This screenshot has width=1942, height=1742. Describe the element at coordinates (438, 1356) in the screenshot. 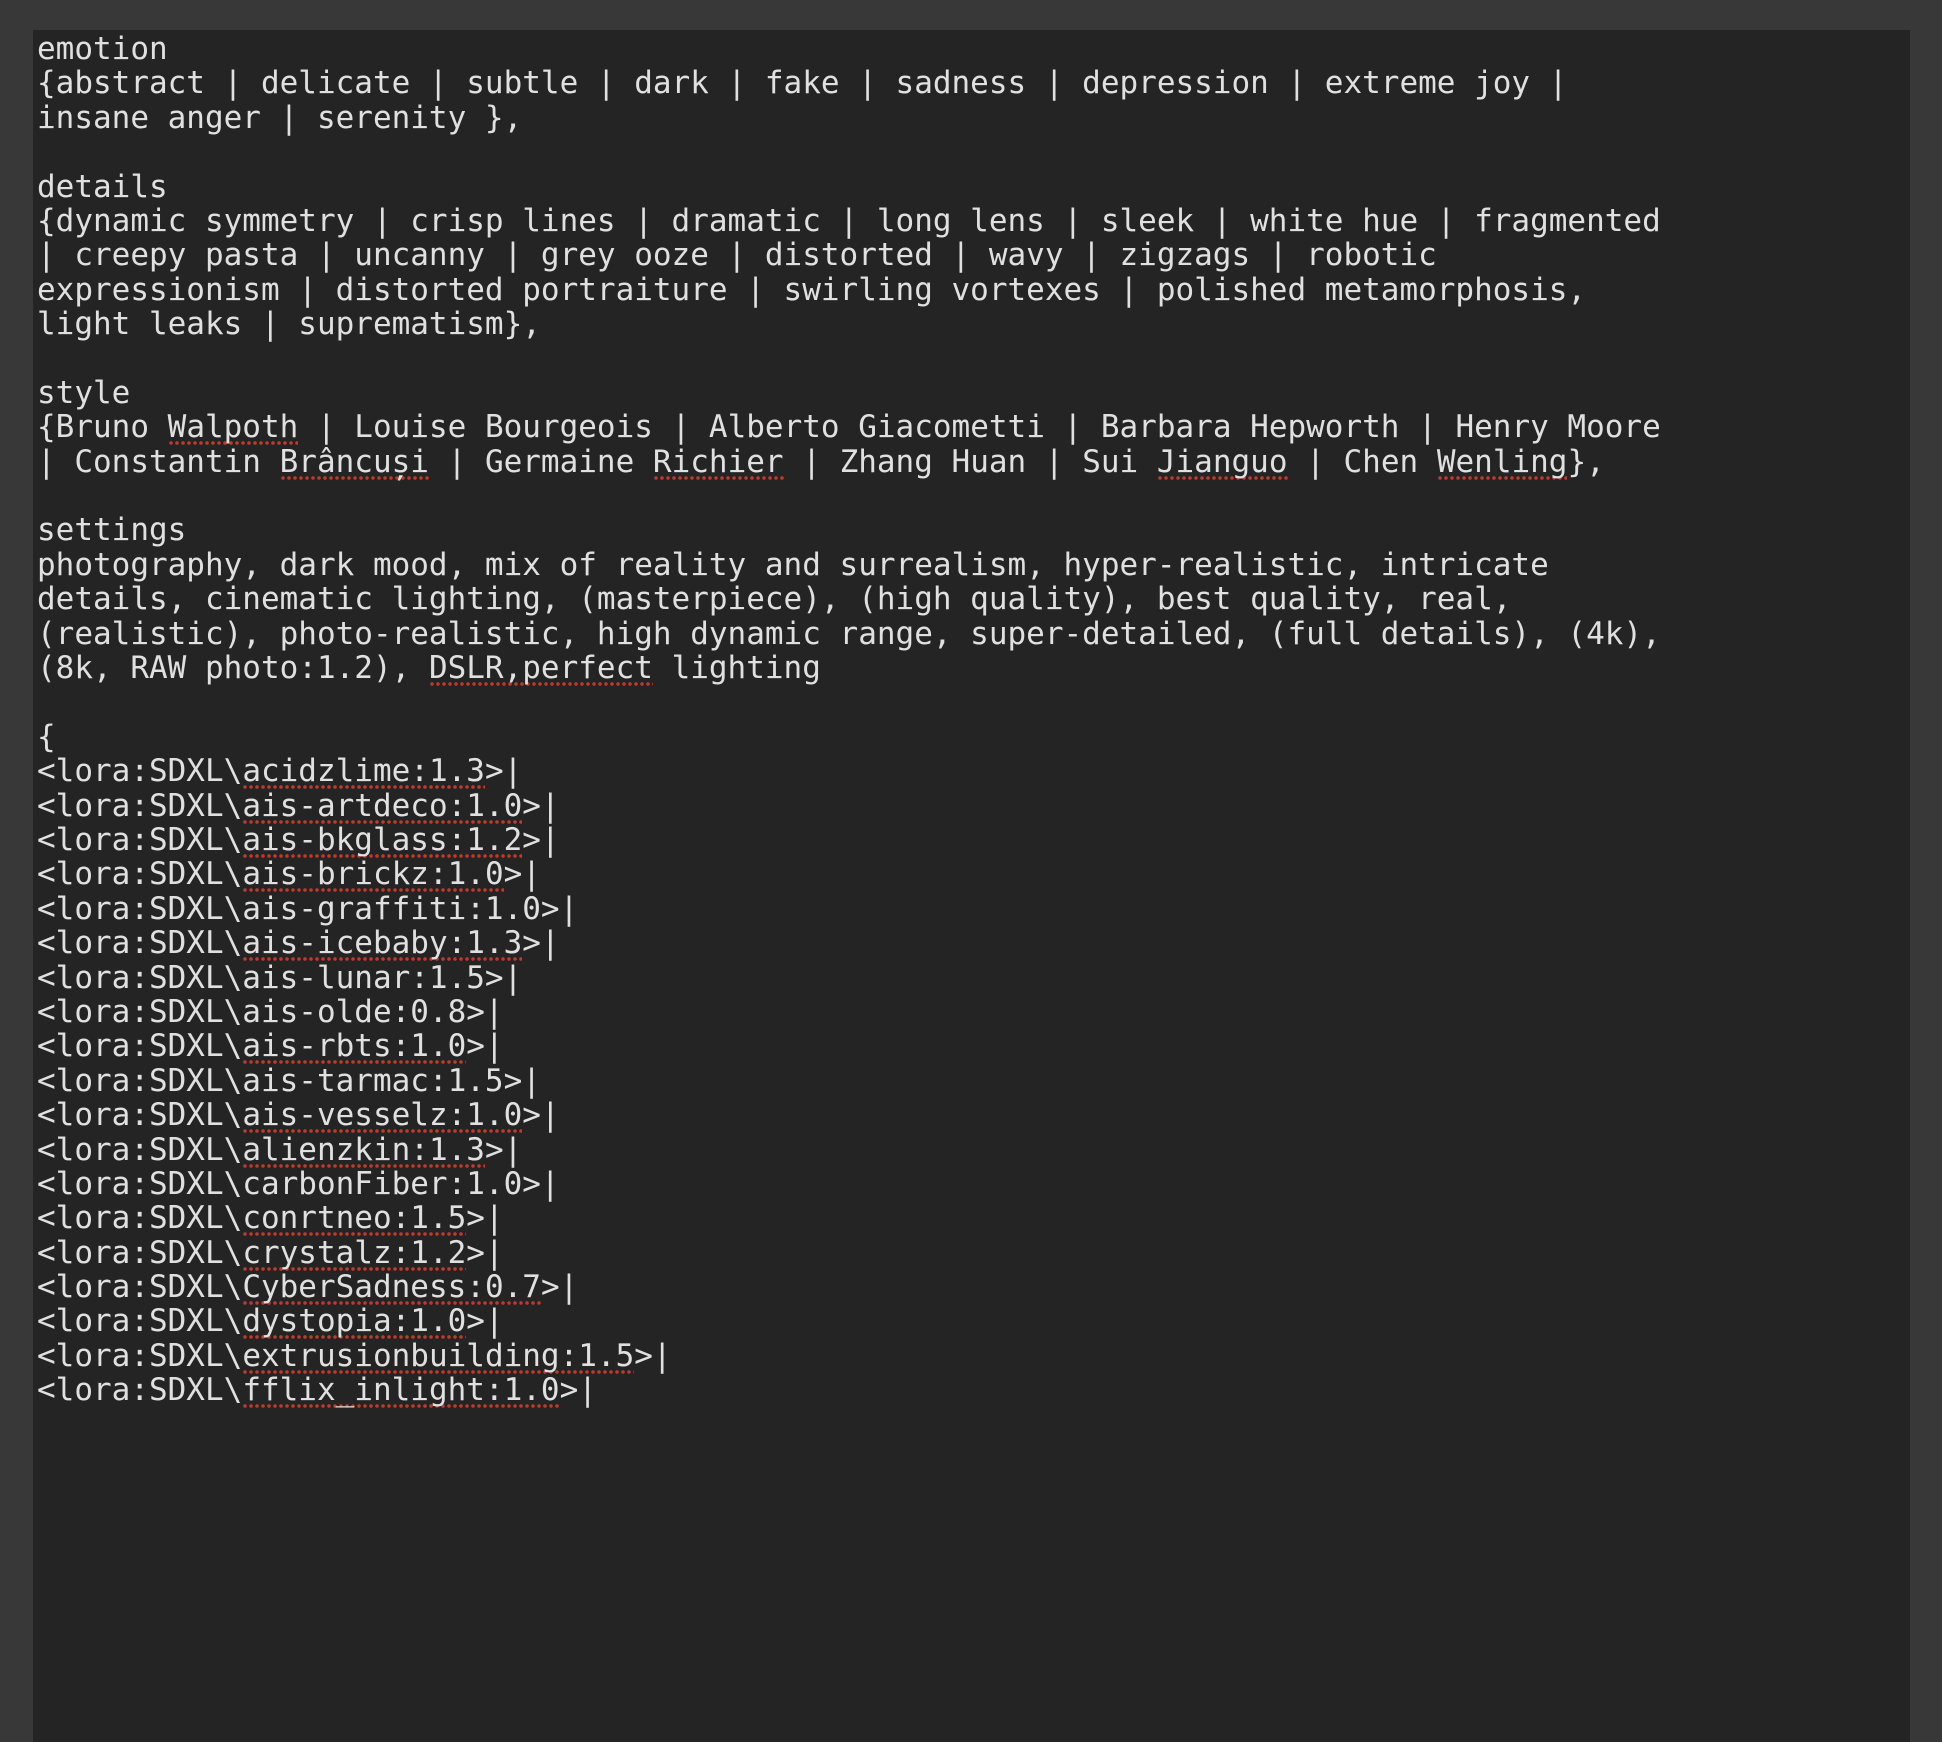

I see `spellcheck-word: extrusionbuilding:1.5` at that location.